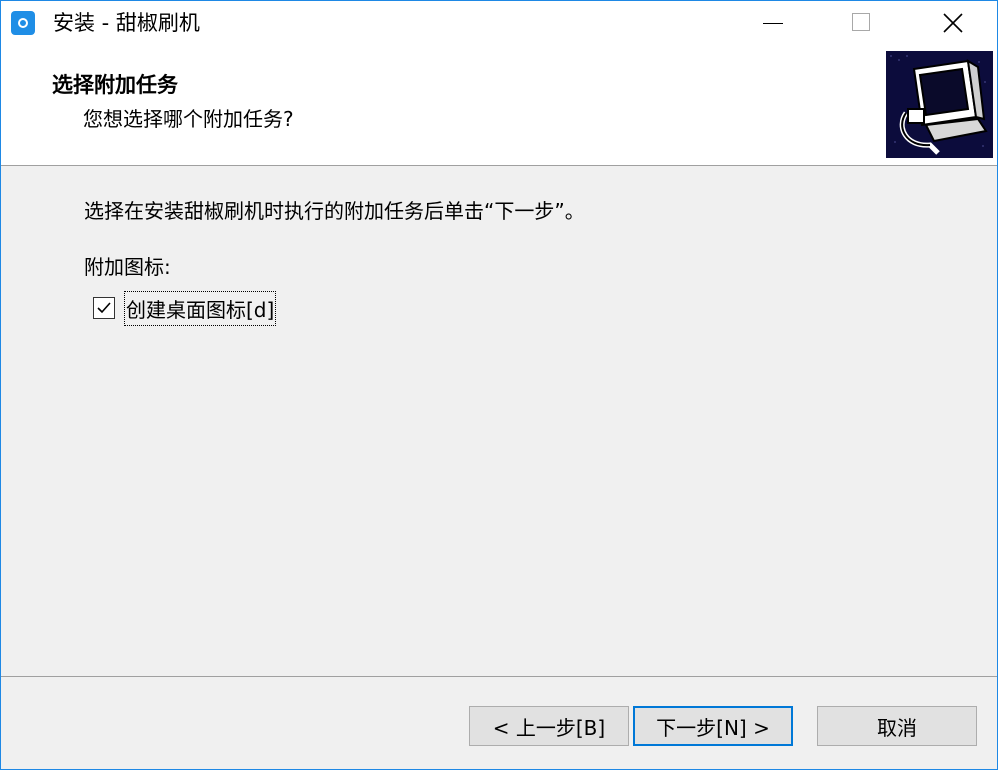 This screenshot has width=998, height=770. Describe the element at coordinates (334, 211) in the screenshot. I see `instruction-text: 选择在安装甜椒刷机时执行的附加任务后单击“下一步”。` at that location.